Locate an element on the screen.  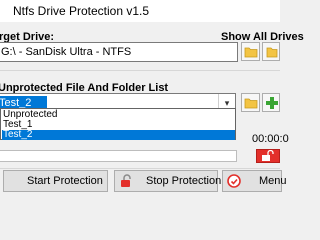
add-item-button is located at coordinates (271, 102).